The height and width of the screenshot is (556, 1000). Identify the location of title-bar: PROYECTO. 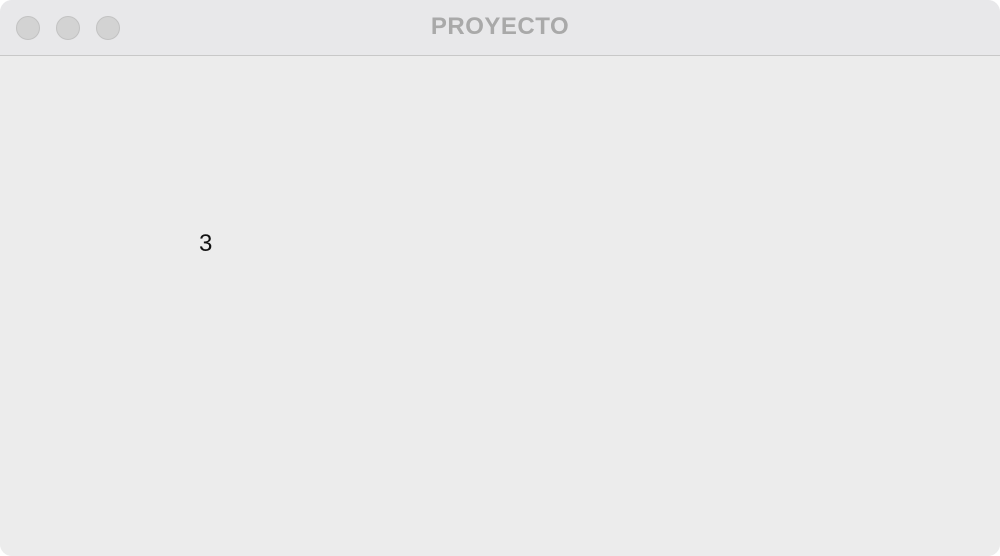
(500, 28).